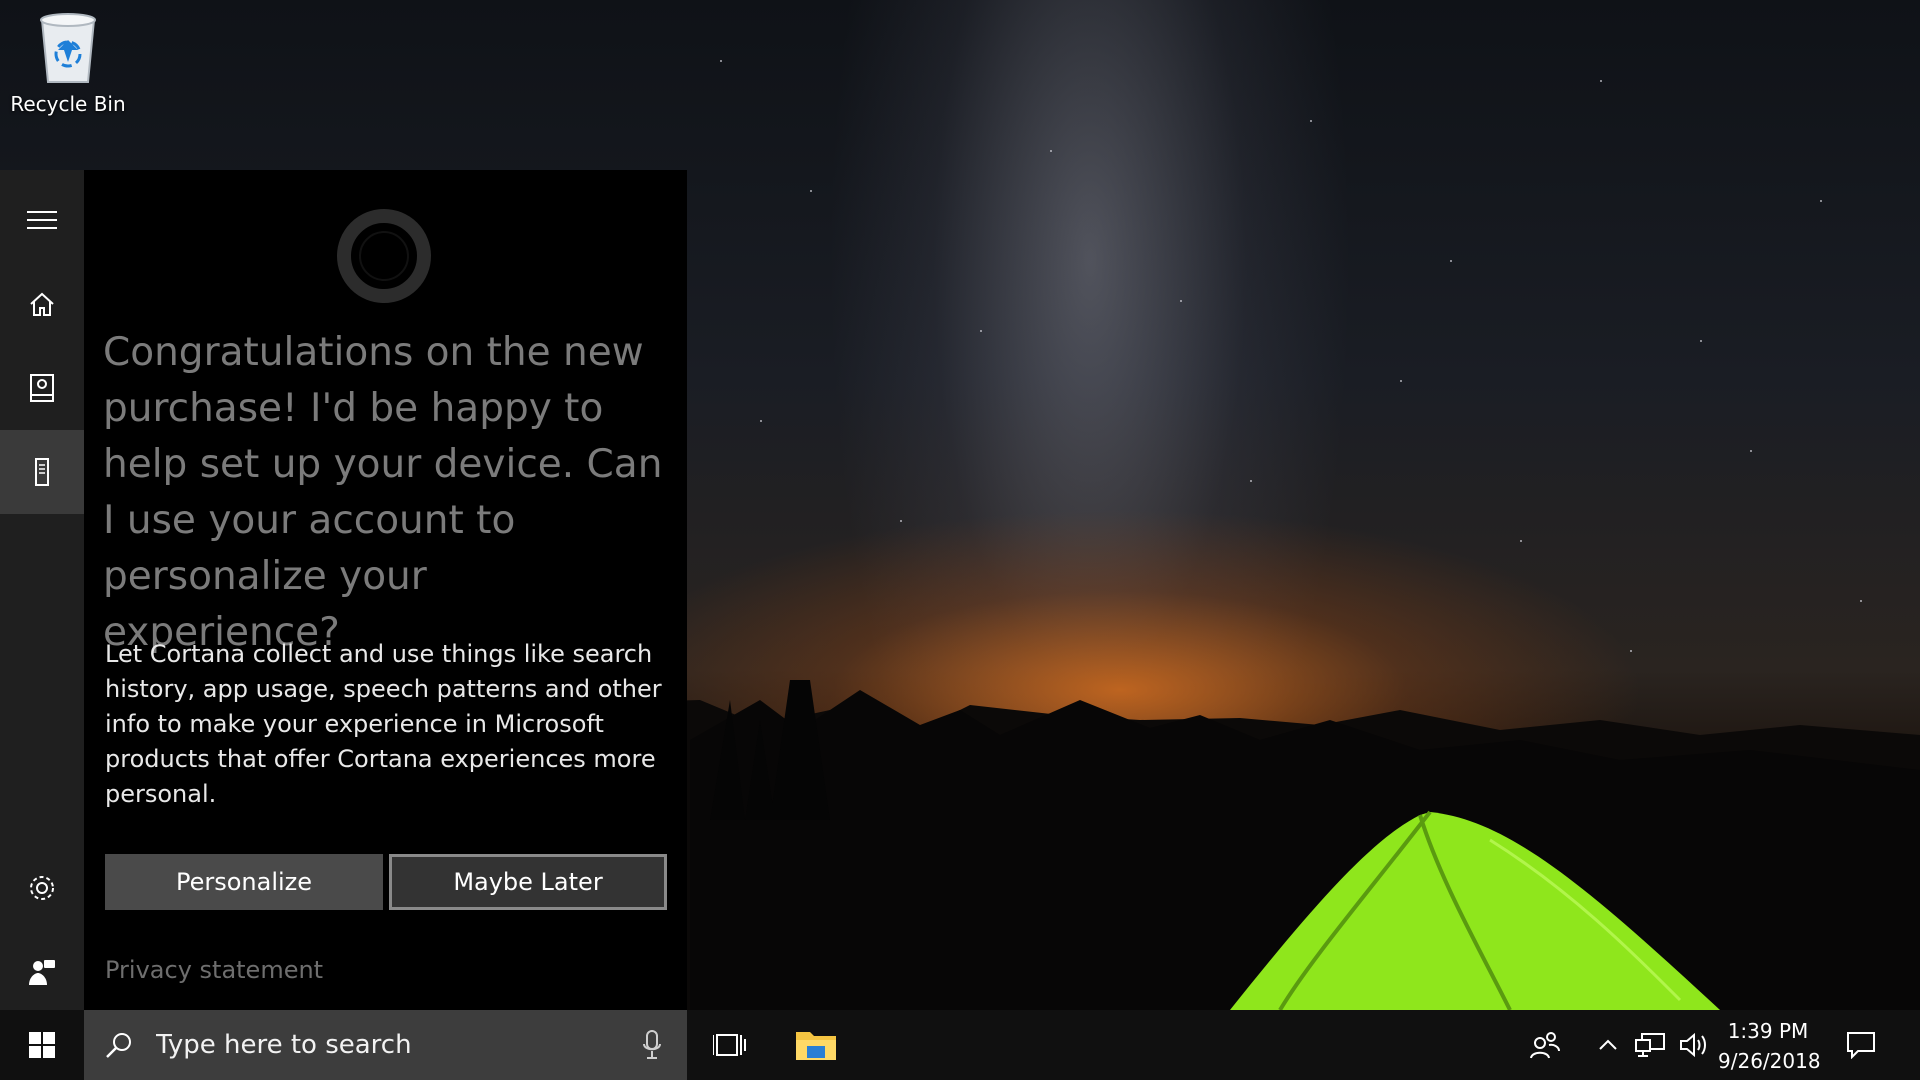  I want to click on devices-icon, so click(42, 472).